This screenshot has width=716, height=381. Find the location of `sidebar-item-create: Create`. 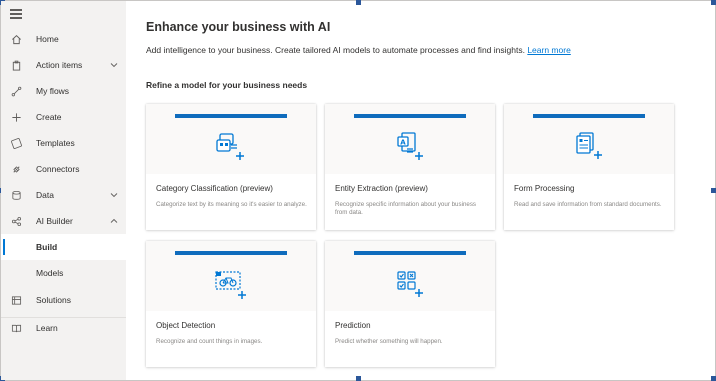

sidebar-item-create: Create is located at coordinates (63, 117).